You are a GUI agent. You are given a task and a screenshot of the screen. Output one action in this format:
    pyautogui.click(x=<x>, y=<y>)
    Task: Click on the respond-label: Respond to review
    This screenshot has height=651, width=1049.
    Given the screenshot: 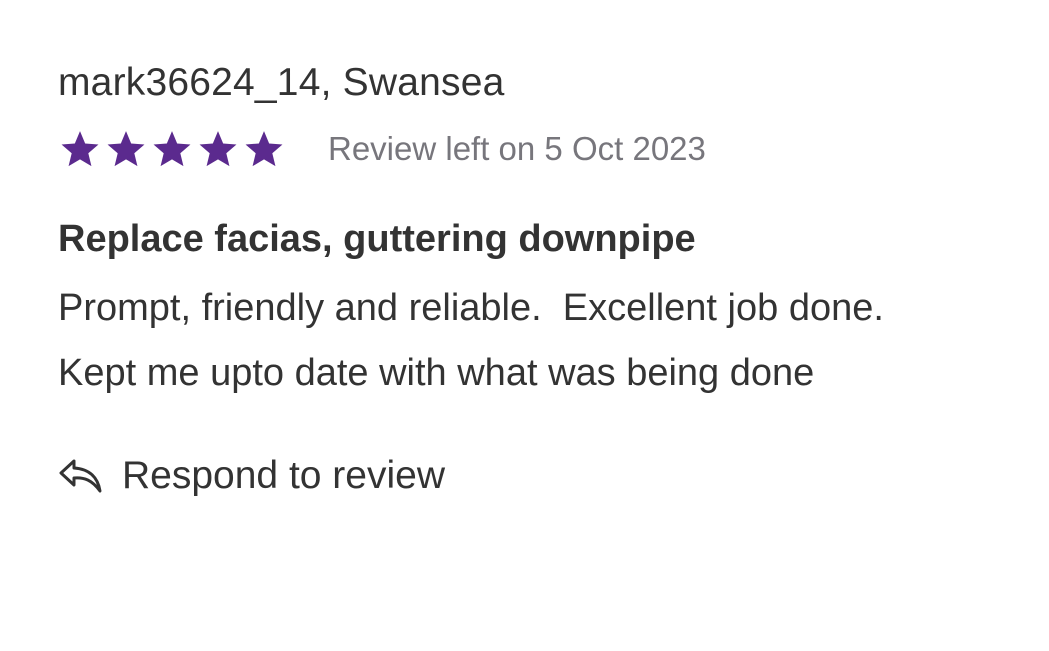 What is the action you would take?
    pyautogui.click(x=284, y=475)
    